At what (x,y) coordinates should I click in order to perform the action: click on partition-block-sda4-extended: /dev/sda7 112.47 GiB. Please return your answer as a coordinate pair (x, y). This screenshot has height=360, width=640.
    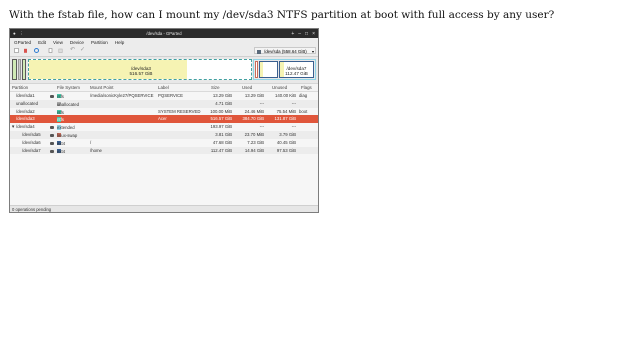
    Looking at the image, I should click on (284, 69).